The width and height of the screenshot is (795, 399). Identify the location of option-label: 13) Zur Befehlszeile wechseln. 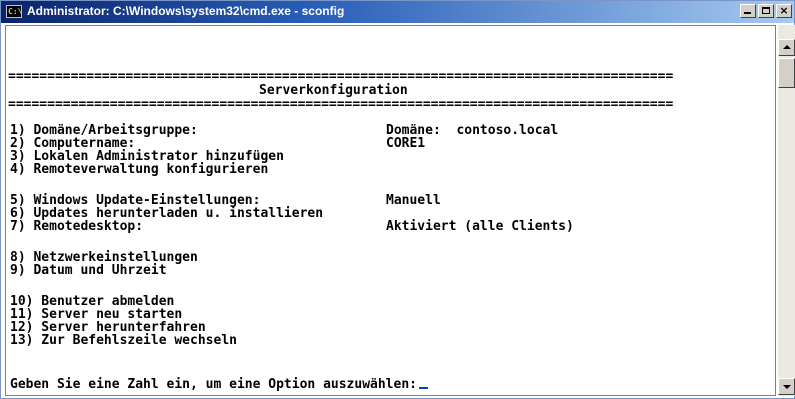
(123, 340).